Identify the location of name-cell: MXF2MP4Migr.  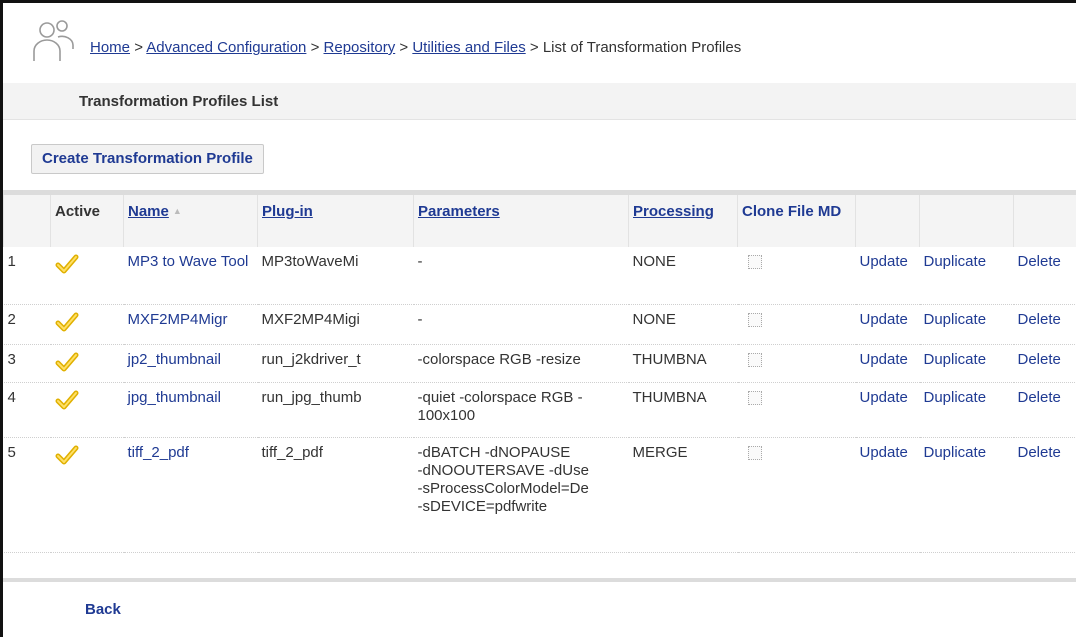
(190, 324).